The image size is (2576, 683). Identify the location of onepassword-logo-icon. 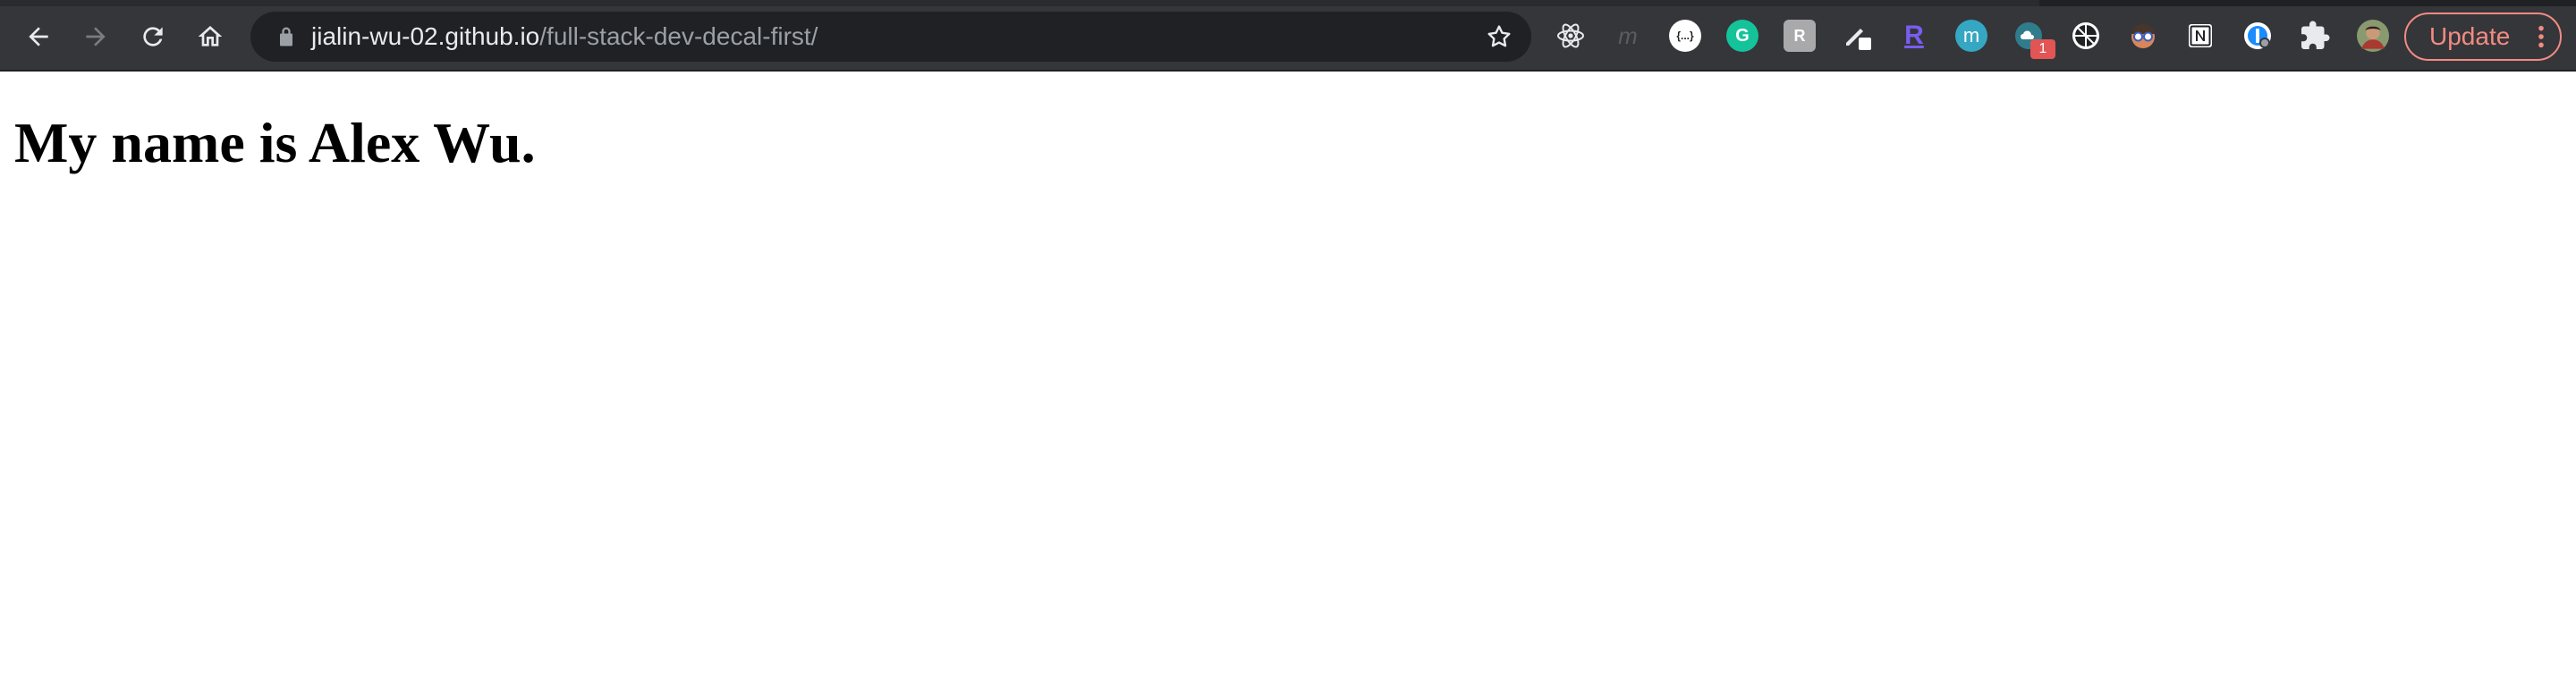
(2257, 35).